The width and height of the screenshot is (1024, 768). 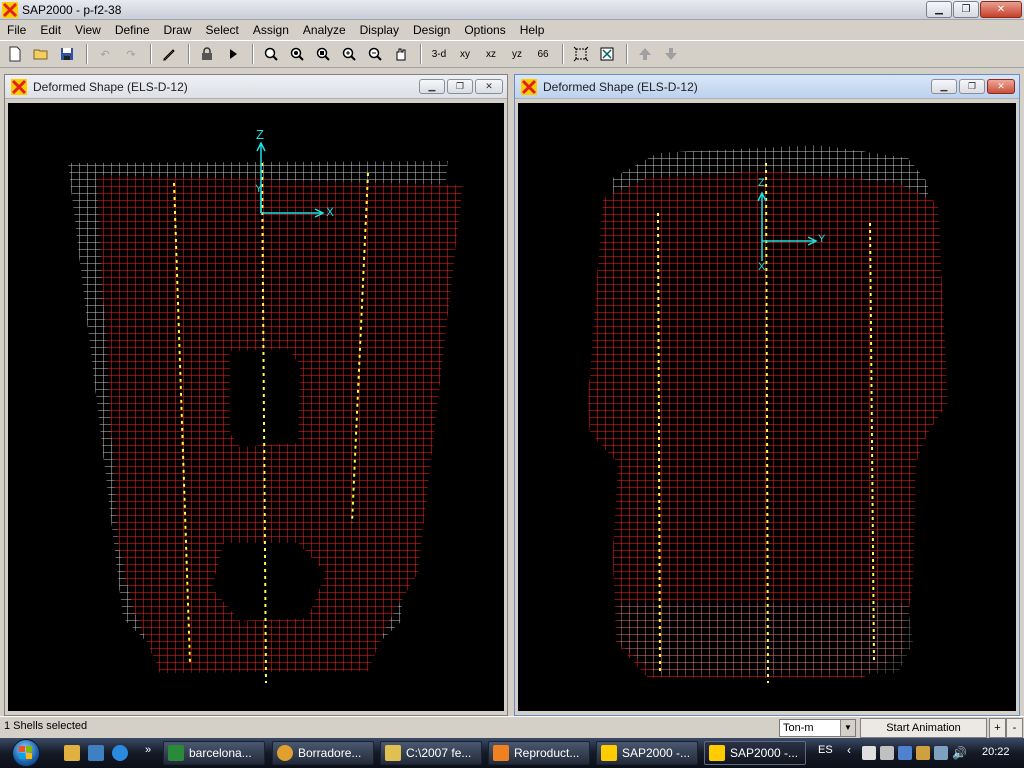 What do you see at coordinates (148, 750) in the screenshot?
I see `quicklaunch-more: »` at bounding box center [148, 750].